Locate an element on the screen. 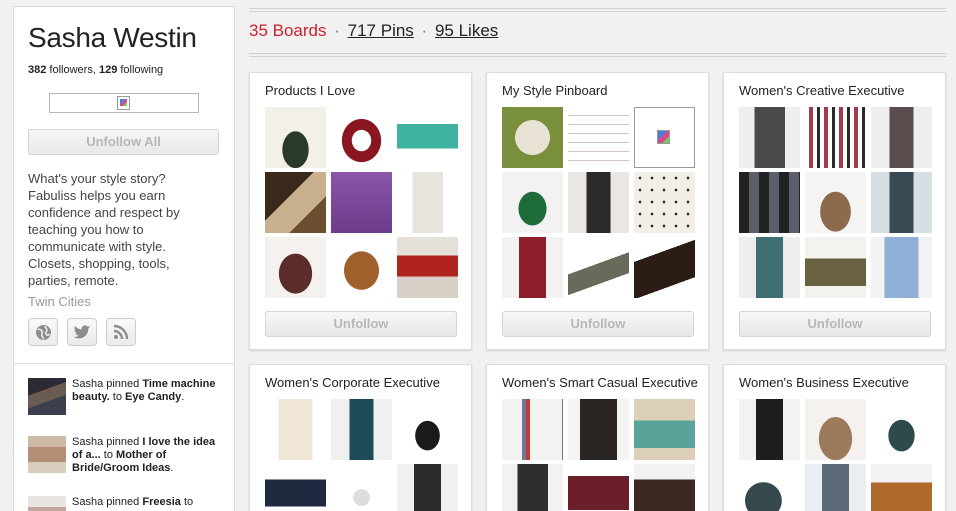 This screenshot has height=511, width=956. followers-label: followers, is located at coordinates (72, 70).